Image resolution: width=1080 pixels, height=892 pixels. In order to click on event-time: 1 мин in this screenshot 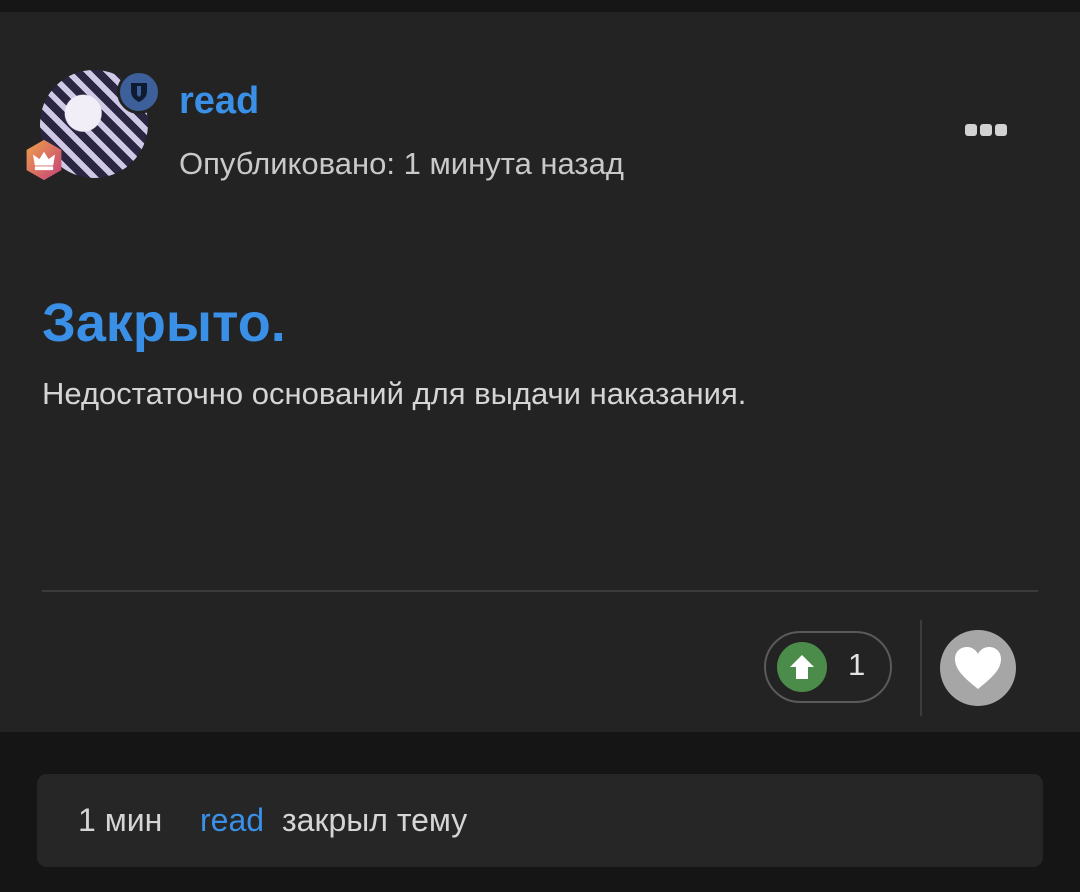, I will do `click(120, 820)`.